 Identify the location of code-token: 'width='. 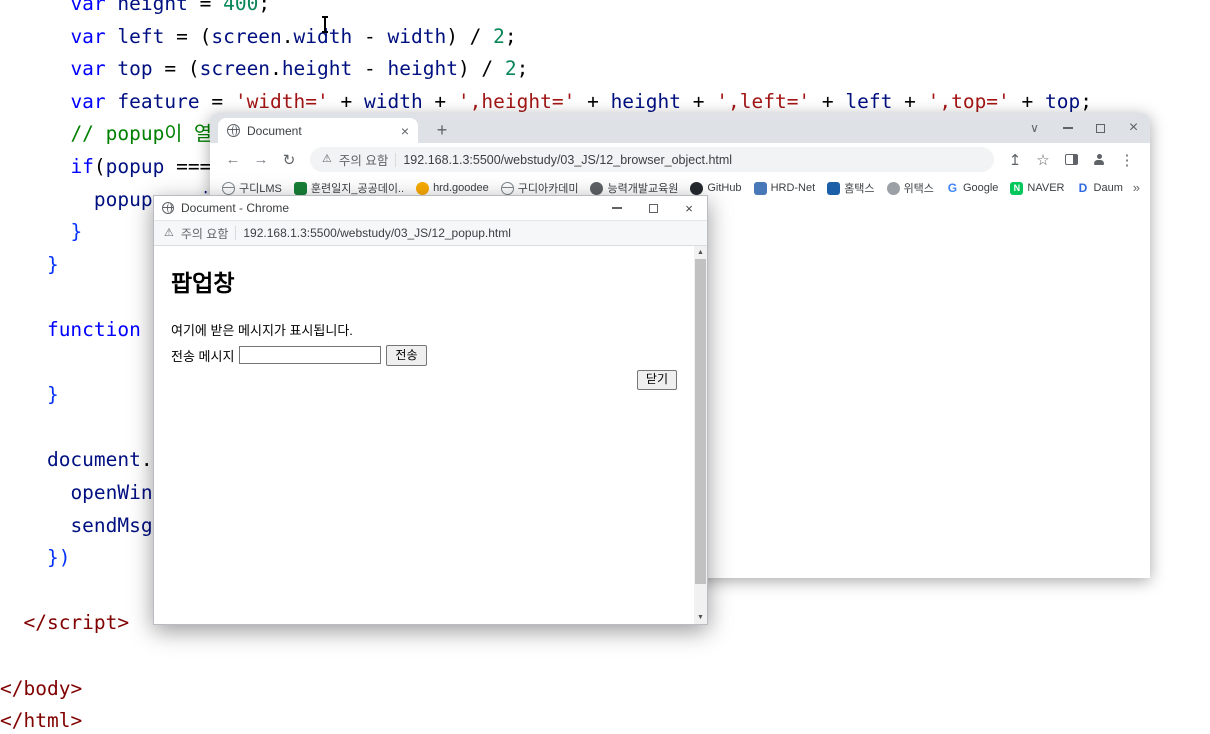
(281, 101).